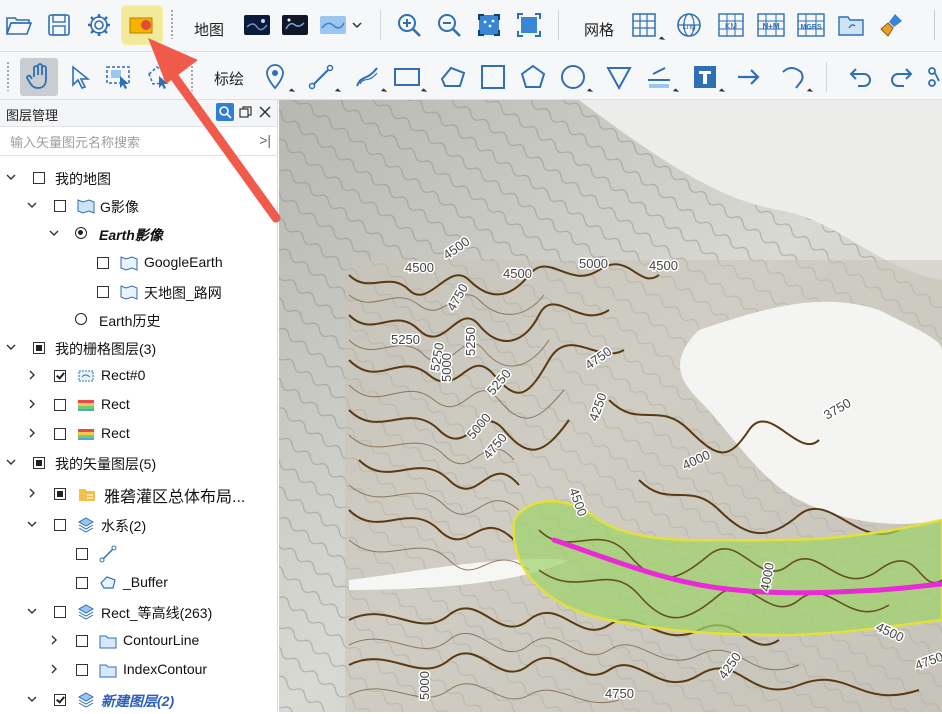 This screenshot has height=714, width=942. What do you see at coordinates (139, 434) in the screenshot?
I see `tree-node-rect-b: Rect` at bounding box center [139, 434].